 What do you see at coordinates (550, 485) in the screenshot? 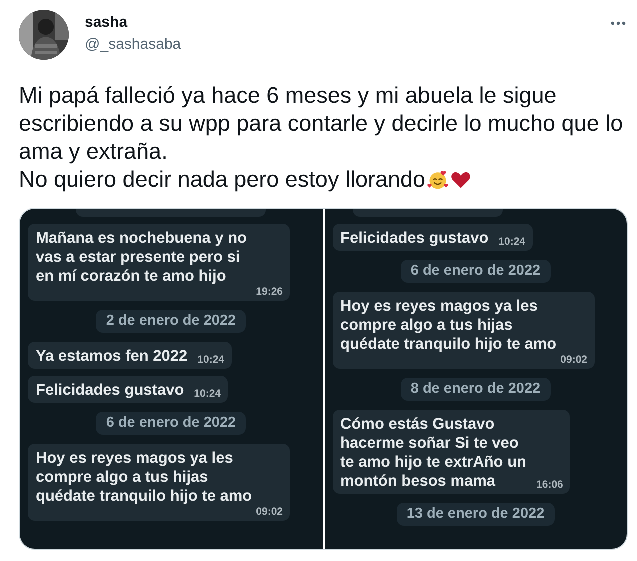
I see `message-time: 16:06` at bounding box center [550, 485].